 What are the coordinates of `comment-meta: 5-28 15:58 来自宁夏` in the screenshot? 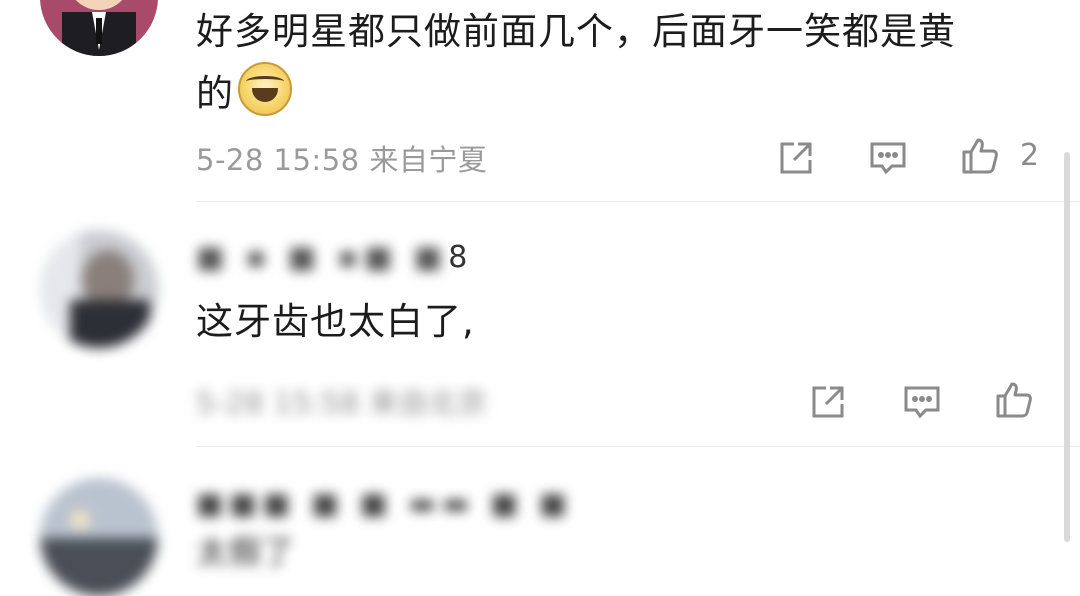 It's located at (342, 160).